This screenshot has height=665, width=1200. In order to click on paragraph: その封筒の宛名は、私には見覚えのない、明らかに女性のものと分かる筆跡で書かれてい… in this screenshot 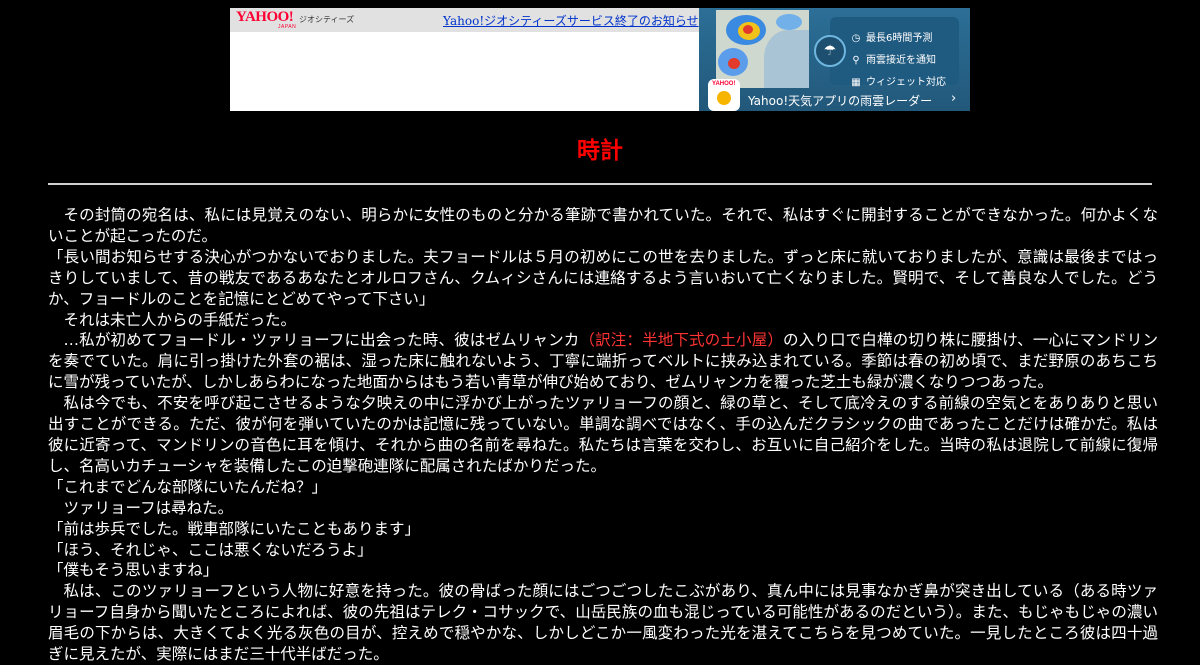, I will do `click(603, 225)`.